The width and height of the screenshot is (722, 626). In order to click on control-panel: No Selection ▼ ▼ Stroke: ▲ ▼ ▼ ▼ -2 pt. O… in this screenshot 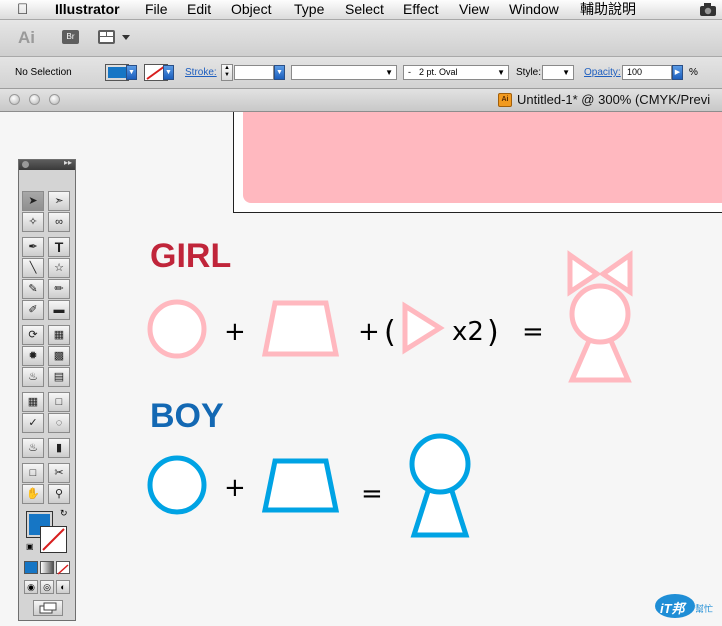, I will do `click(361, 73)`.